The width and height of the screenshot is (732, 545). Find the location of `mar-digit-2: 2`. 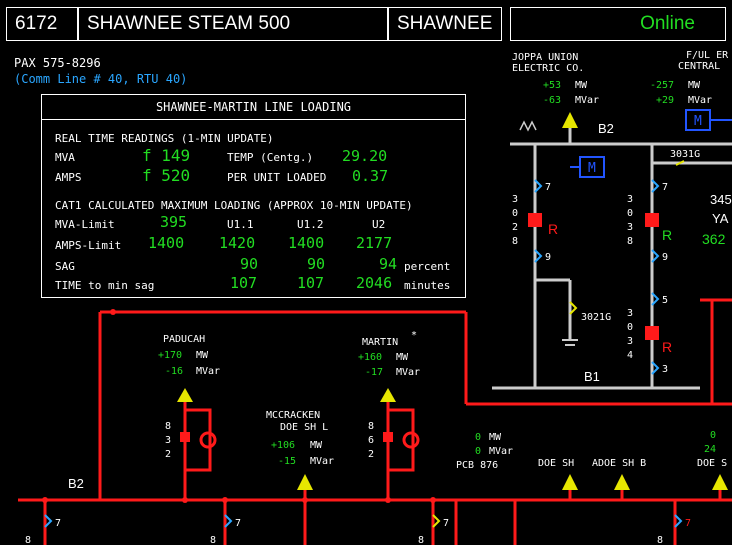

mar-digit-2: 2 is located at coordinates (371, 454).